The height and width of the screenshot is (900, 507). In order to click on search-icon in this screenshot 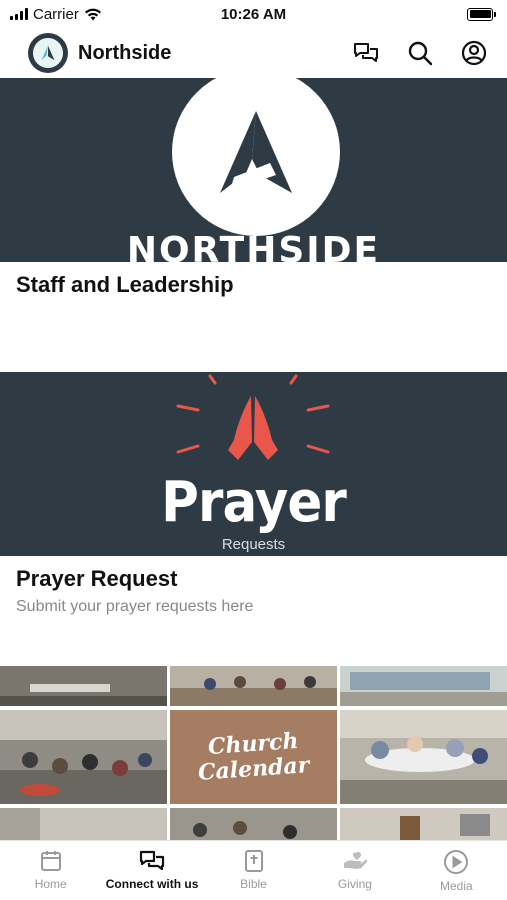, I will do `click(420, 53)`.